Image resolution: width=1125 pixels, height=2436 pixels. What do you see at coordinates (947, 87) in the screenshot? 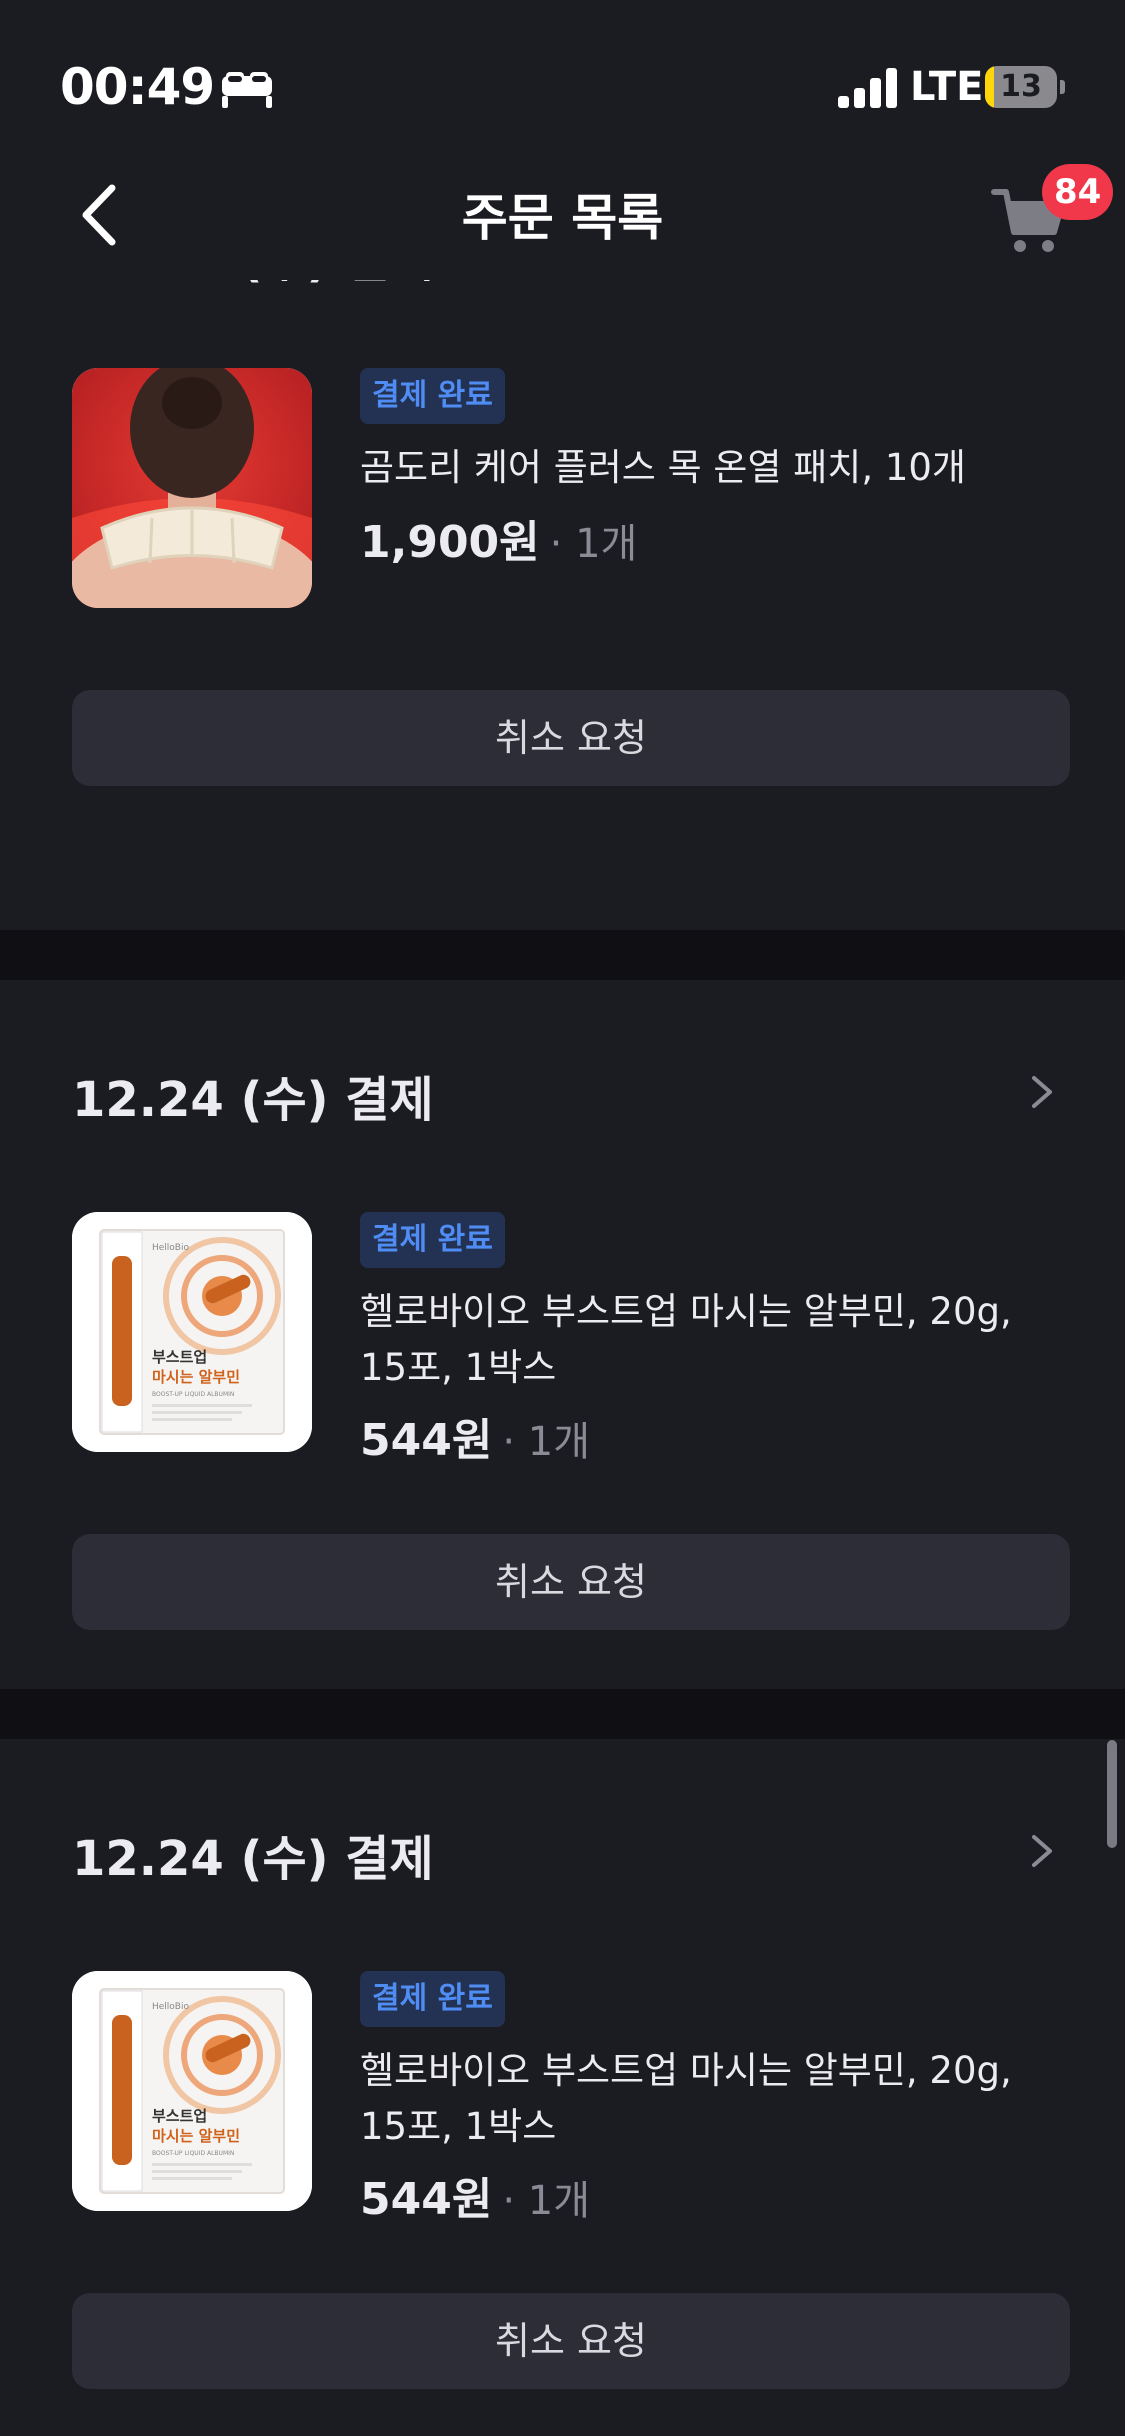
I see `network-label: LTE` at bounding box center [947, 87].